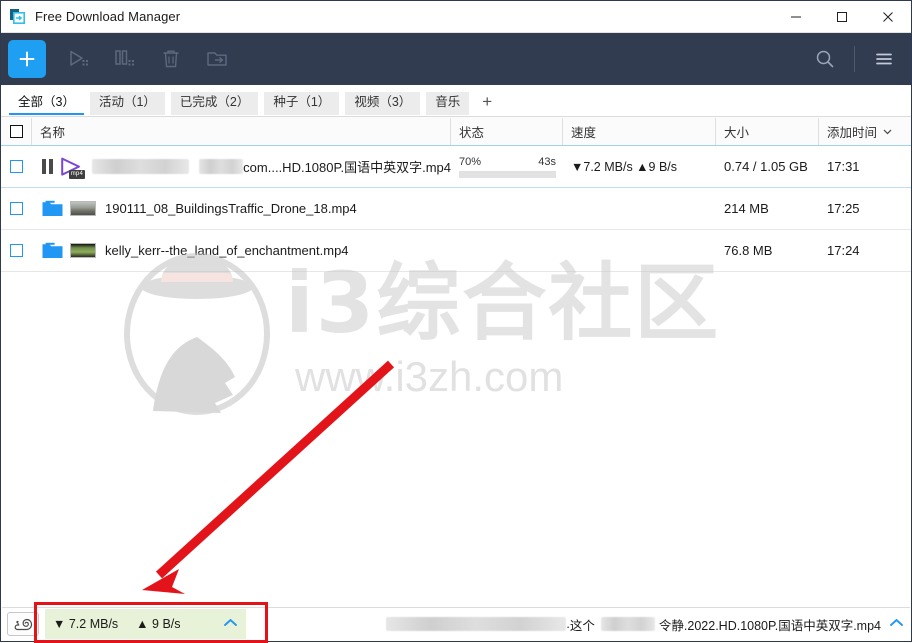  Describe the element at coordinates (18, 17) in the screenshot. I see `fdm-app-icon` at that location.